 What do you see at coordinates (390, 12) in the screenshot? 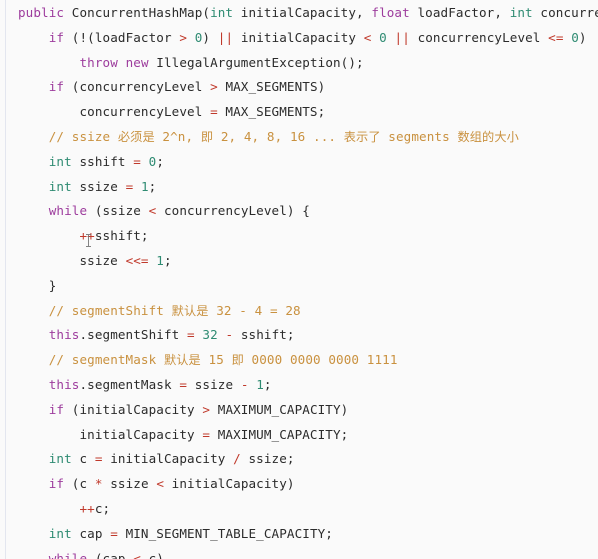
I see `type-float: float` at bounding box center [390, 12].